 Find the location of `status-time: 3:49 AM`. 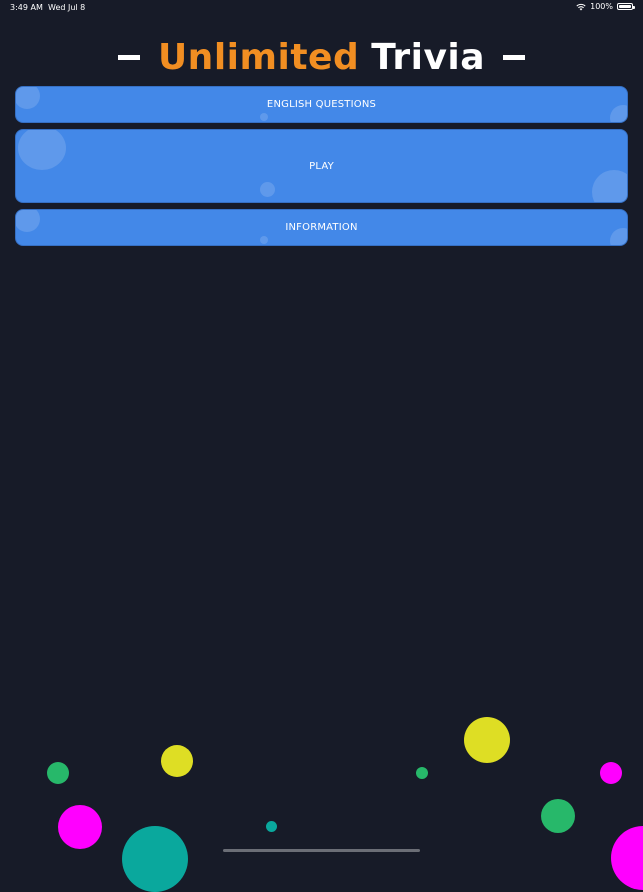

status-time: 3:49 AM is located at coordinates (26, 7).